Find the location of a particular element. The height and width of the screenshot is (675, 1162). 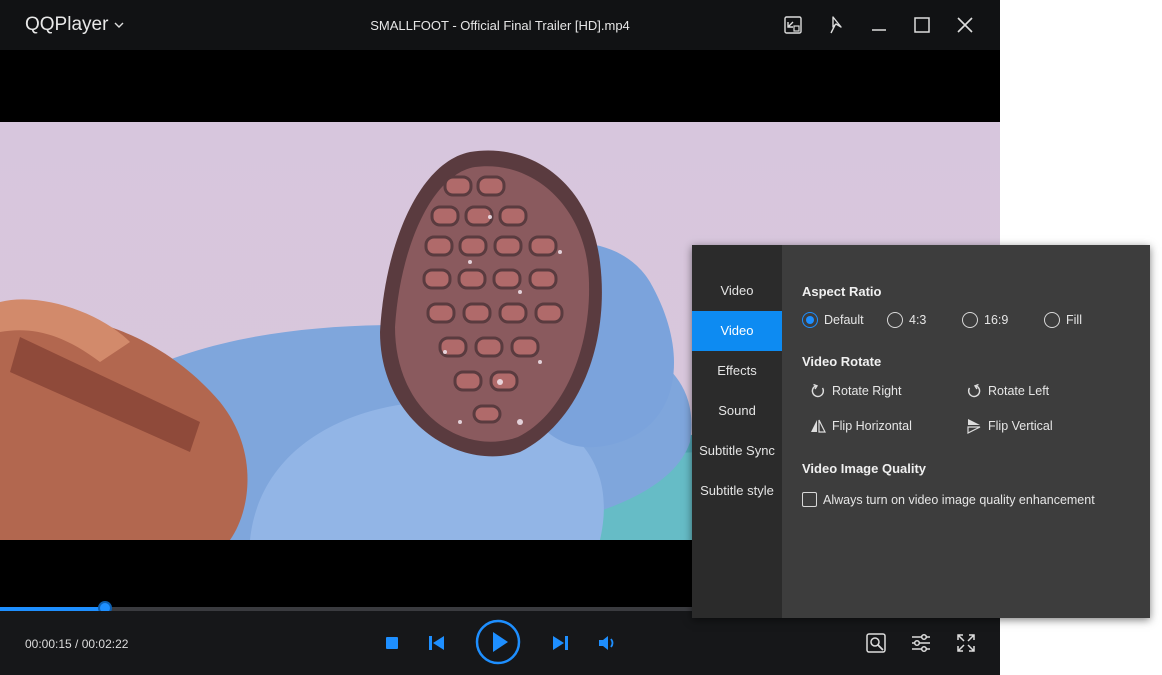

video-rotate-title: Video Rotate is located at coordinates (842, 361).